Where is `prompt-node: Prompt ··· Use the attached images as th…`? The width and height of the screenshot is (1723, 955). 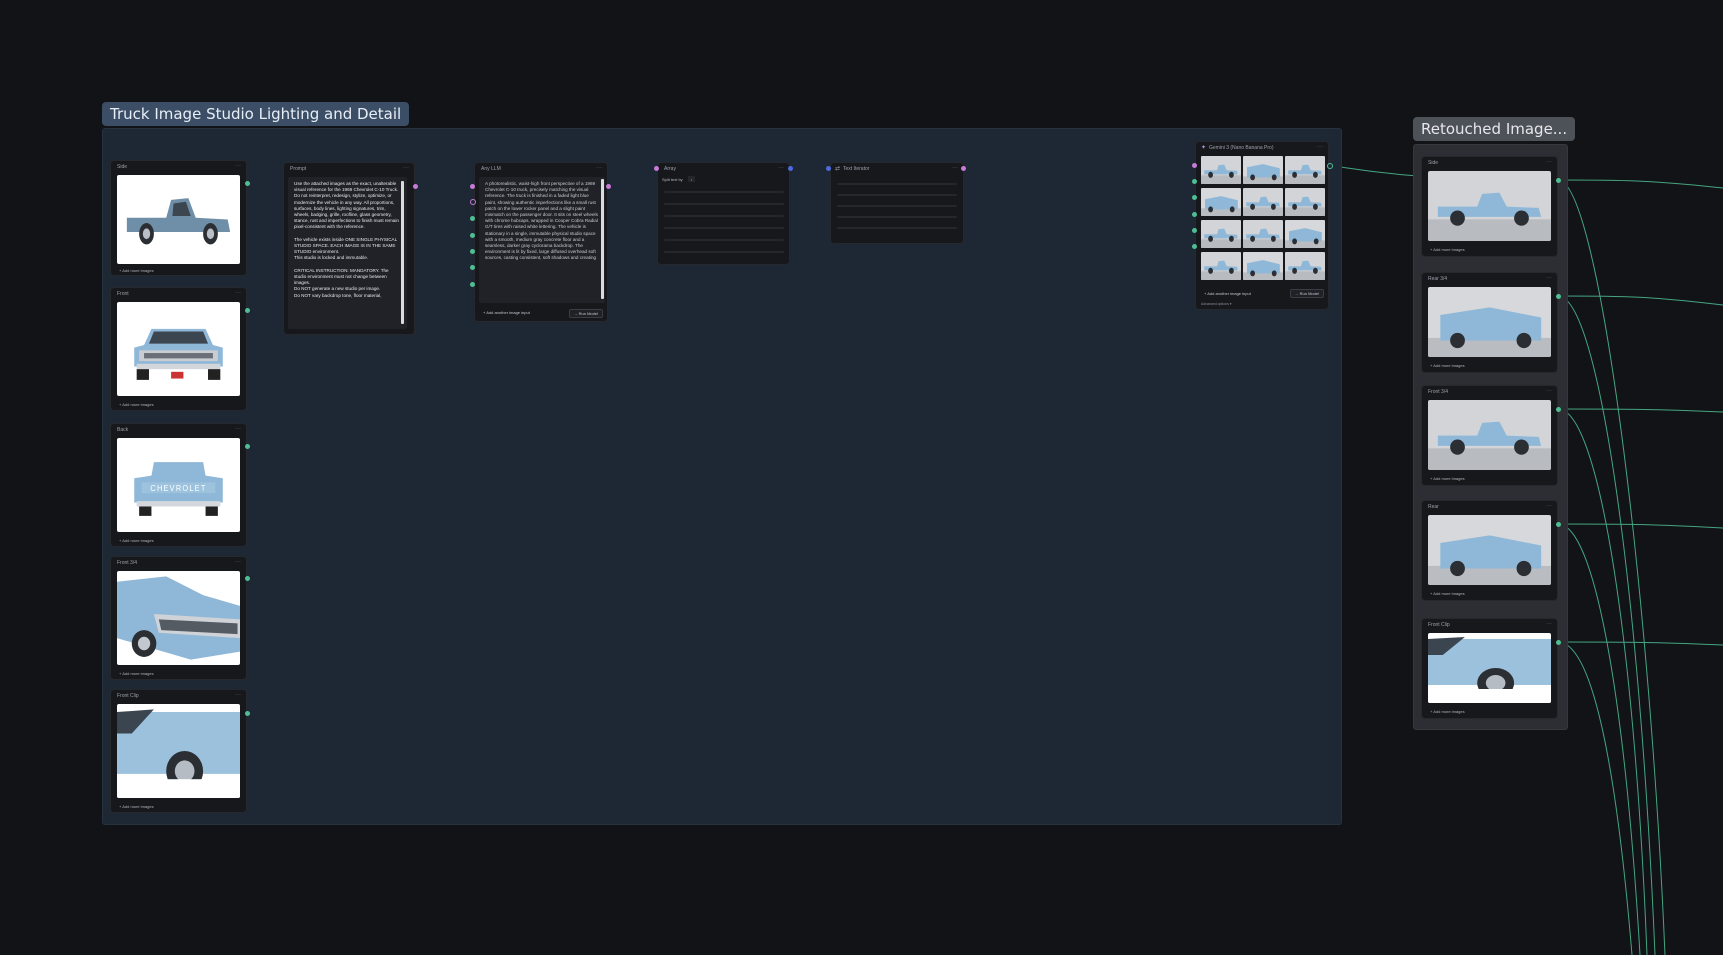
prompt-node: Prompt ··· Use the attached images as th… is located at coordinates (349, 248).